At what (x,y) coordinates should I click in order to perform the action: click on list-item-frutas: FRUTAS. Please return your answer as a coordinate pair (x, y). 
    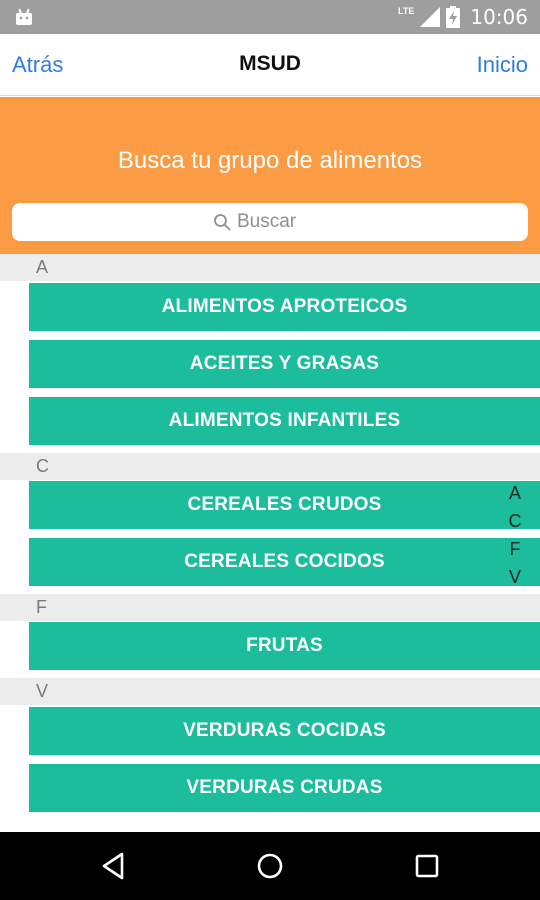
    Looking at the image, I should click on (284, 646).